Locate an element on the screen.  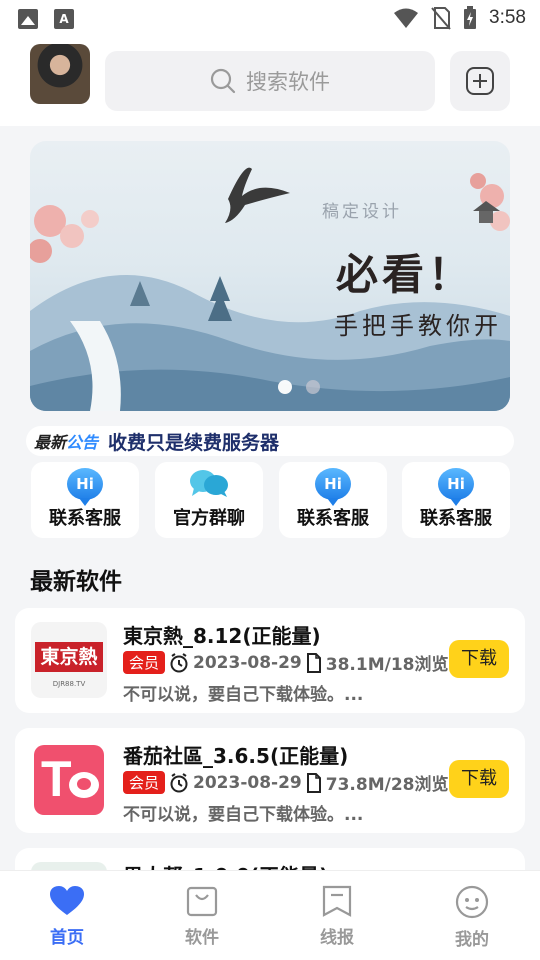
notice-tag-suffix: 公告 is located at coordinates (82, 442).